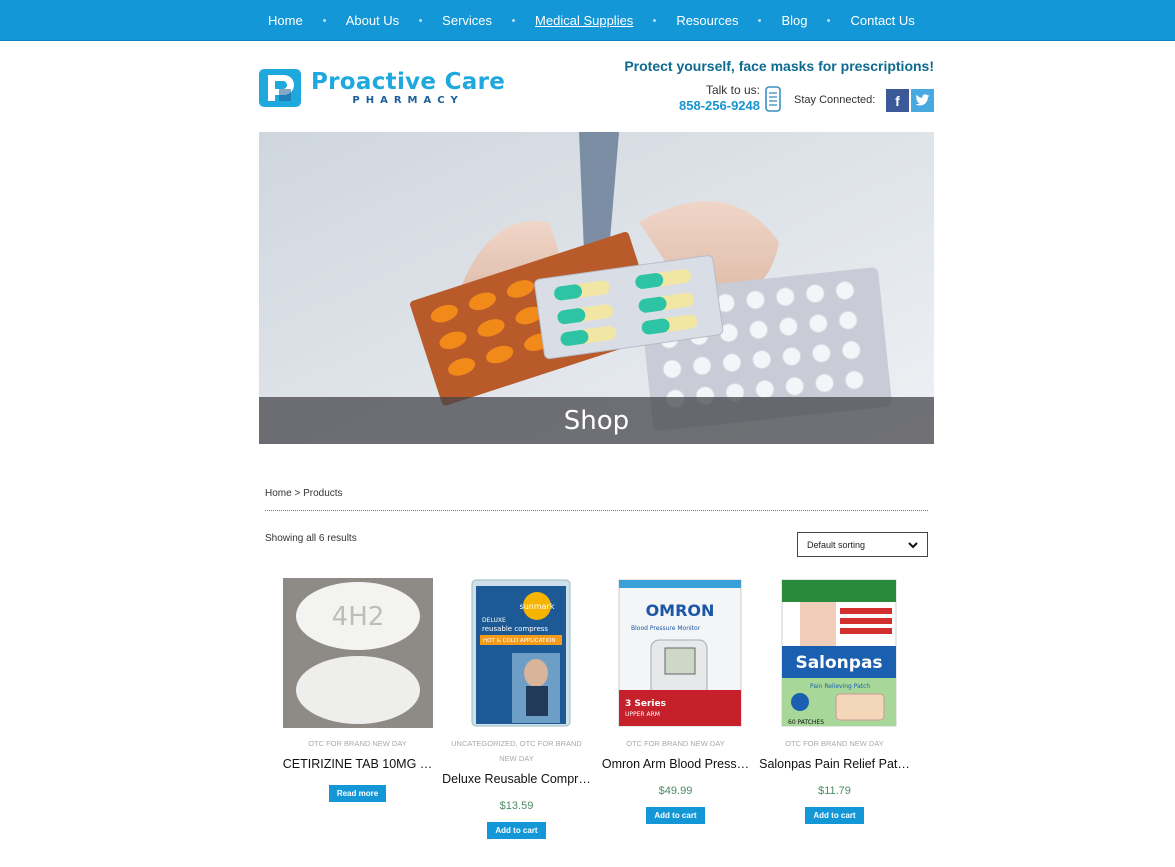  I want to click on facebook-icon: f, so click(897, 100).